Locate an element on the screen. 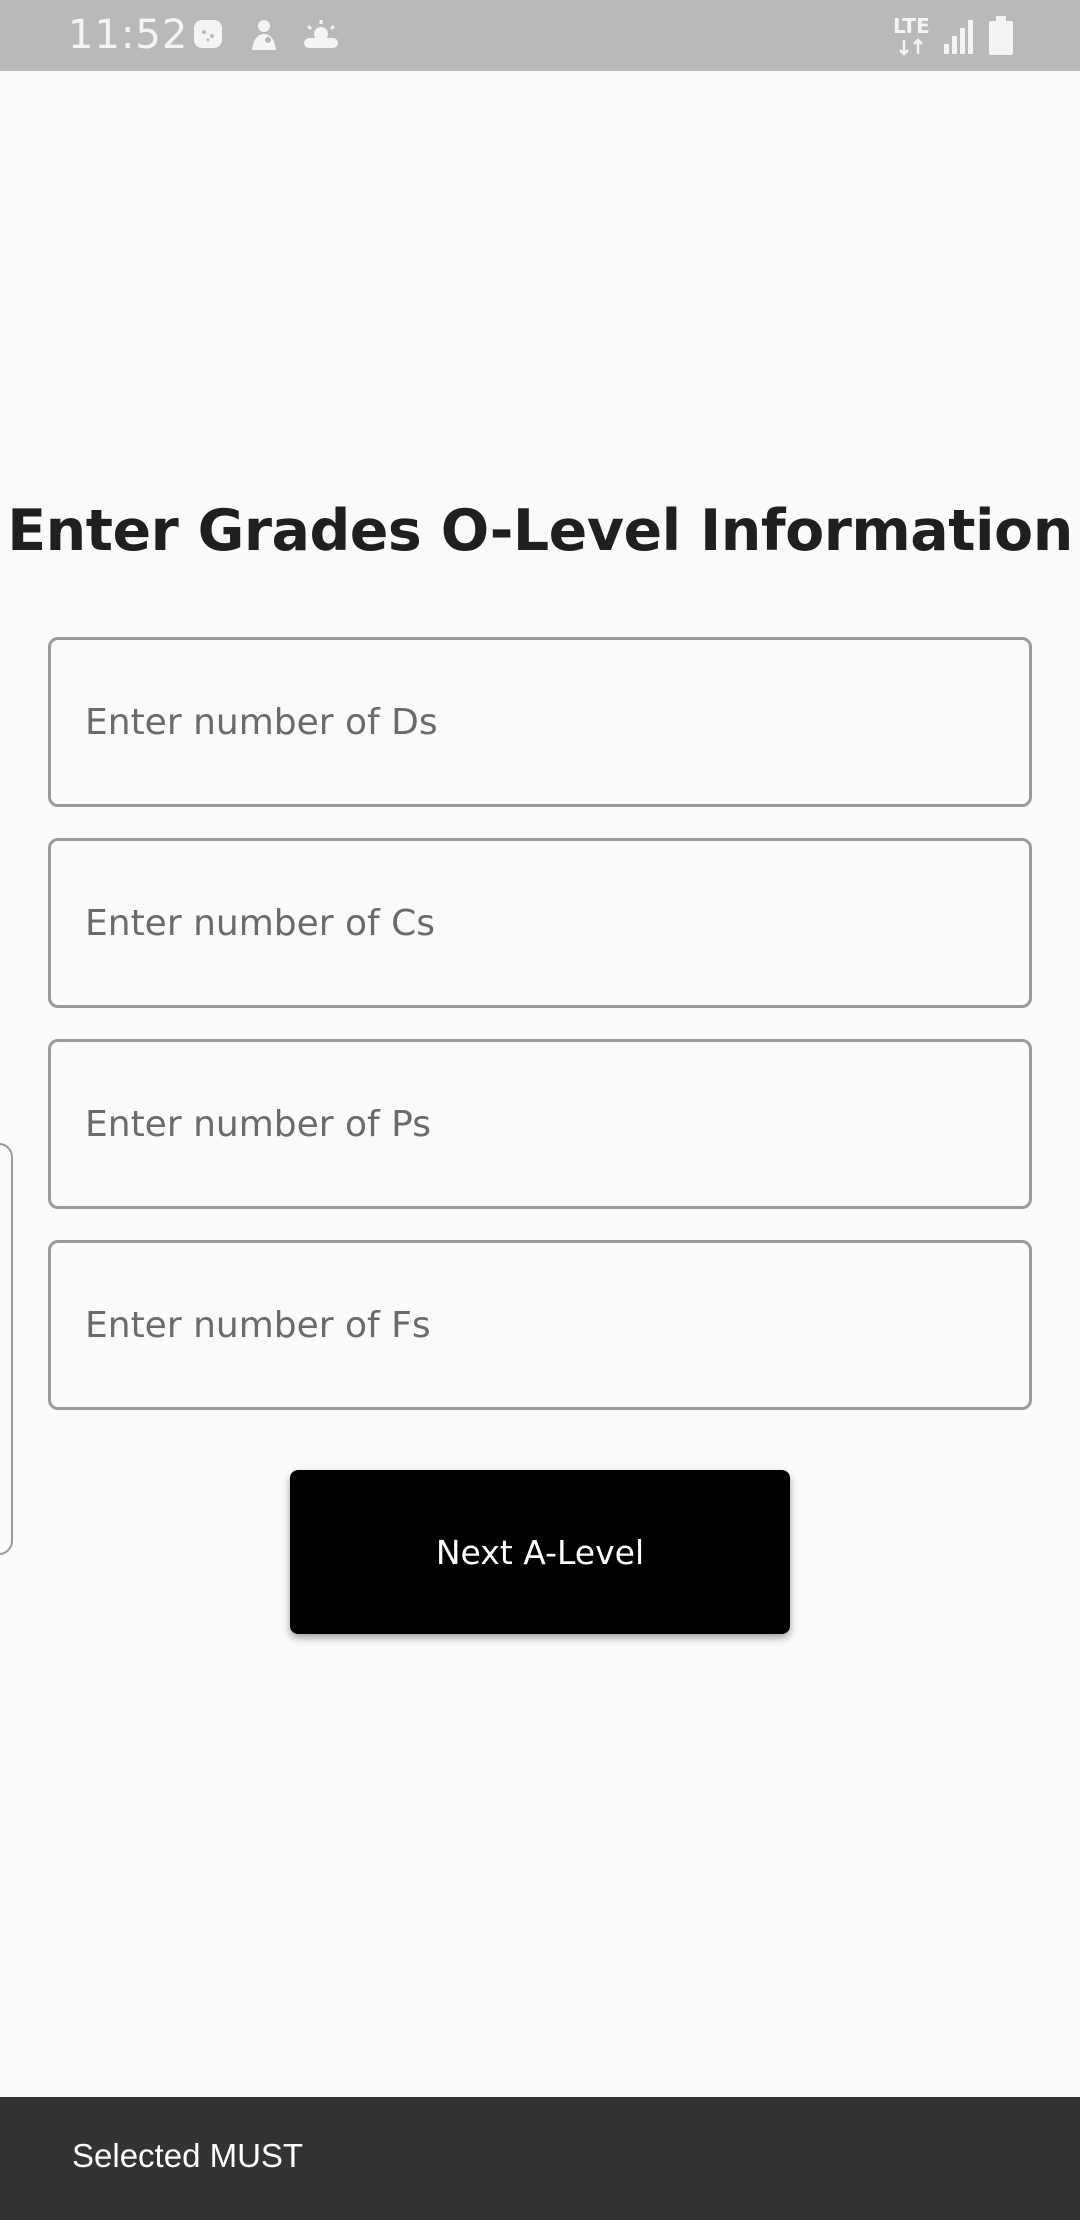 The image size is (1080, 2220). ps-input is located at coordinates (540, 1124).